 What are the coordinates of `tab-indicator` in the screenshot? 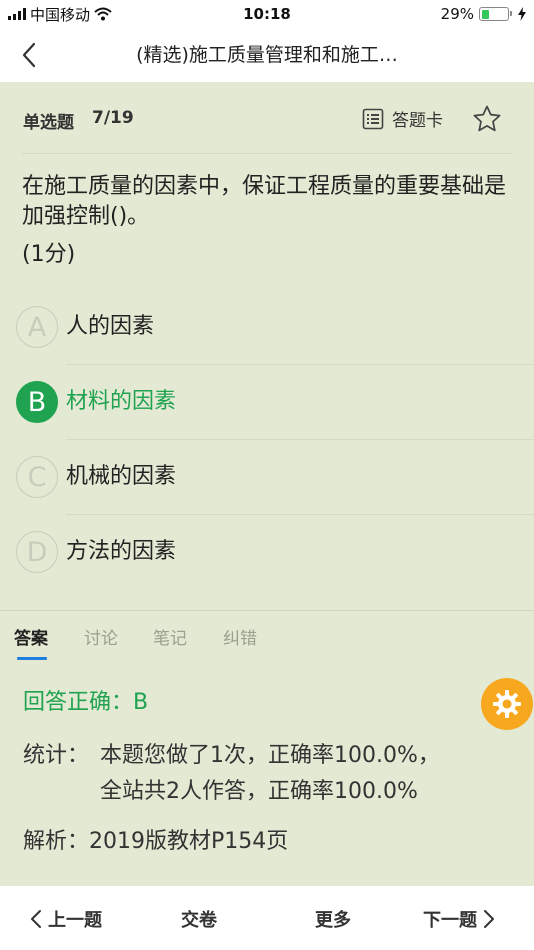 It's located at (32, 658).